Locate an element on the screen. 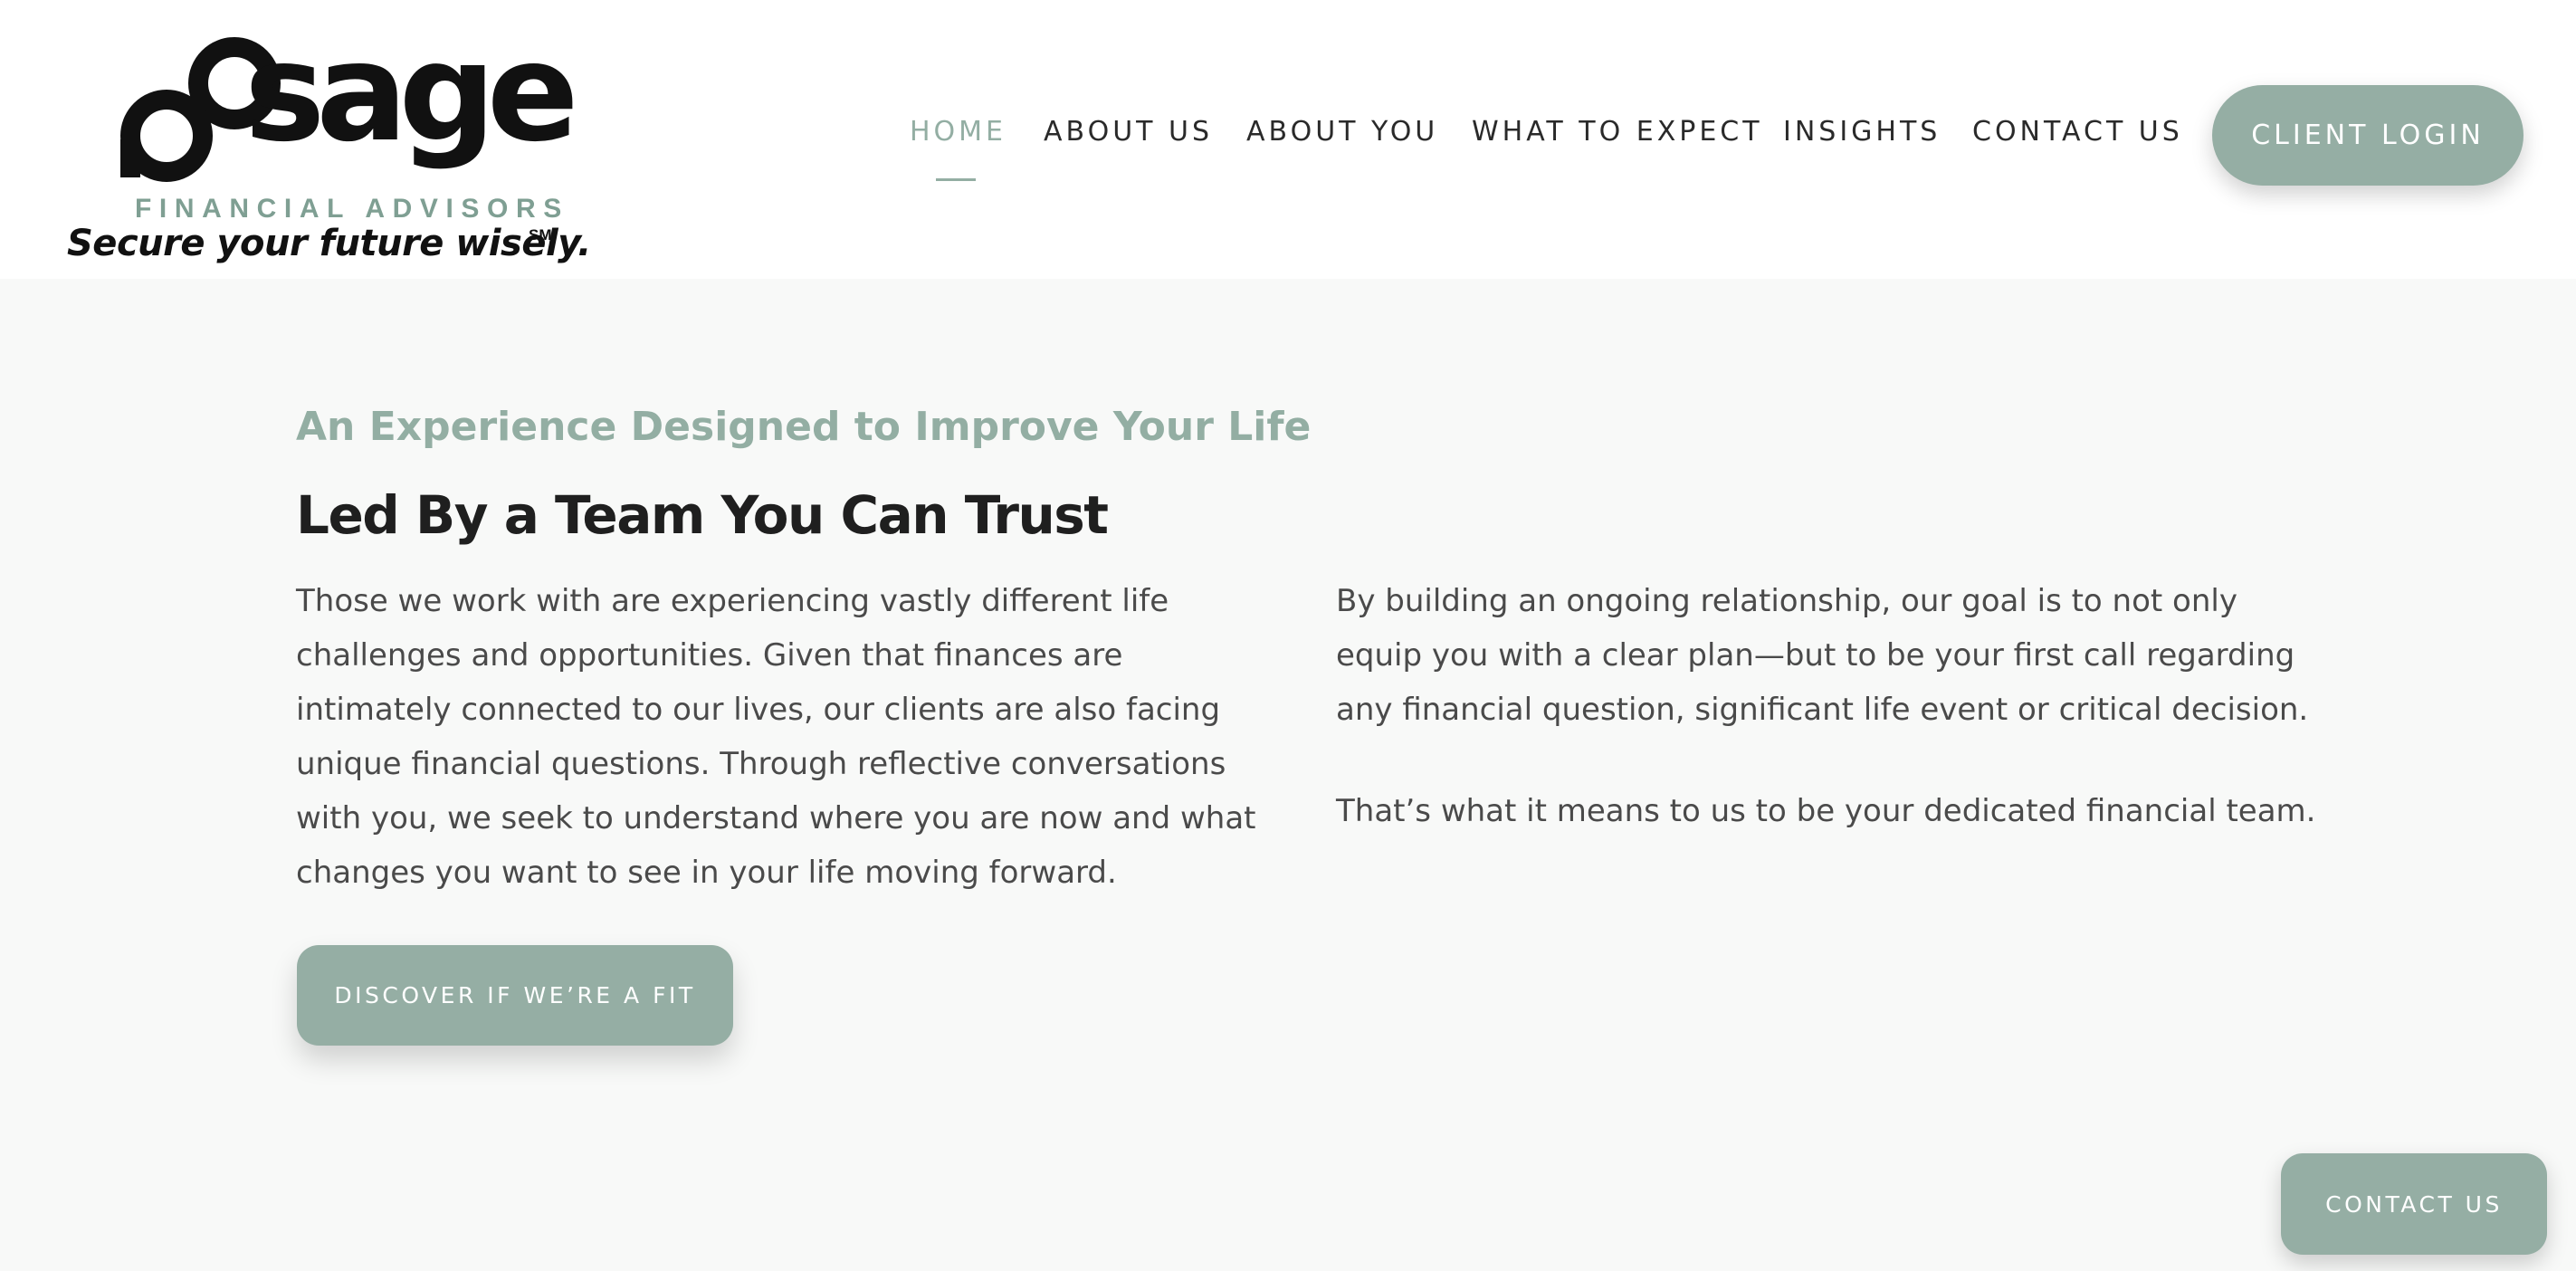 This screenshot has height=1271, width=2576. nav-contact-us: CONTACT US is located at coordinates (2078, 132).